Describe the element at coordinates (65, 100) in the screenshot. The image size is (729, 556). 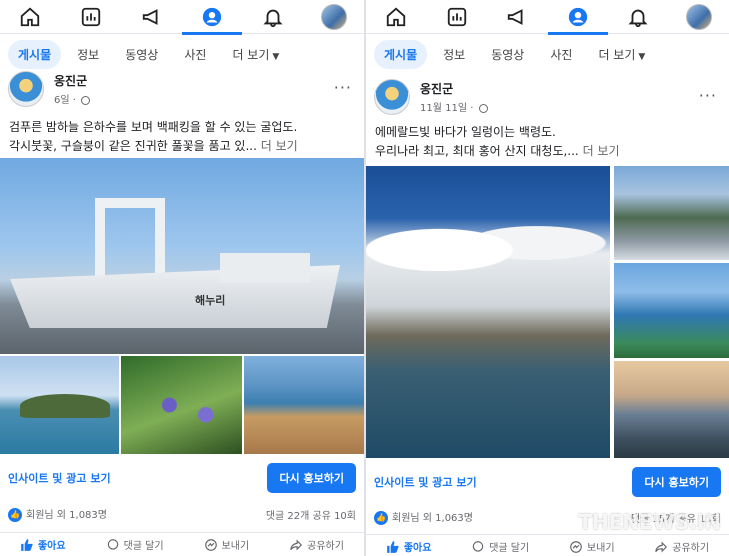
I see `post-time: 6일 ·` at that location.